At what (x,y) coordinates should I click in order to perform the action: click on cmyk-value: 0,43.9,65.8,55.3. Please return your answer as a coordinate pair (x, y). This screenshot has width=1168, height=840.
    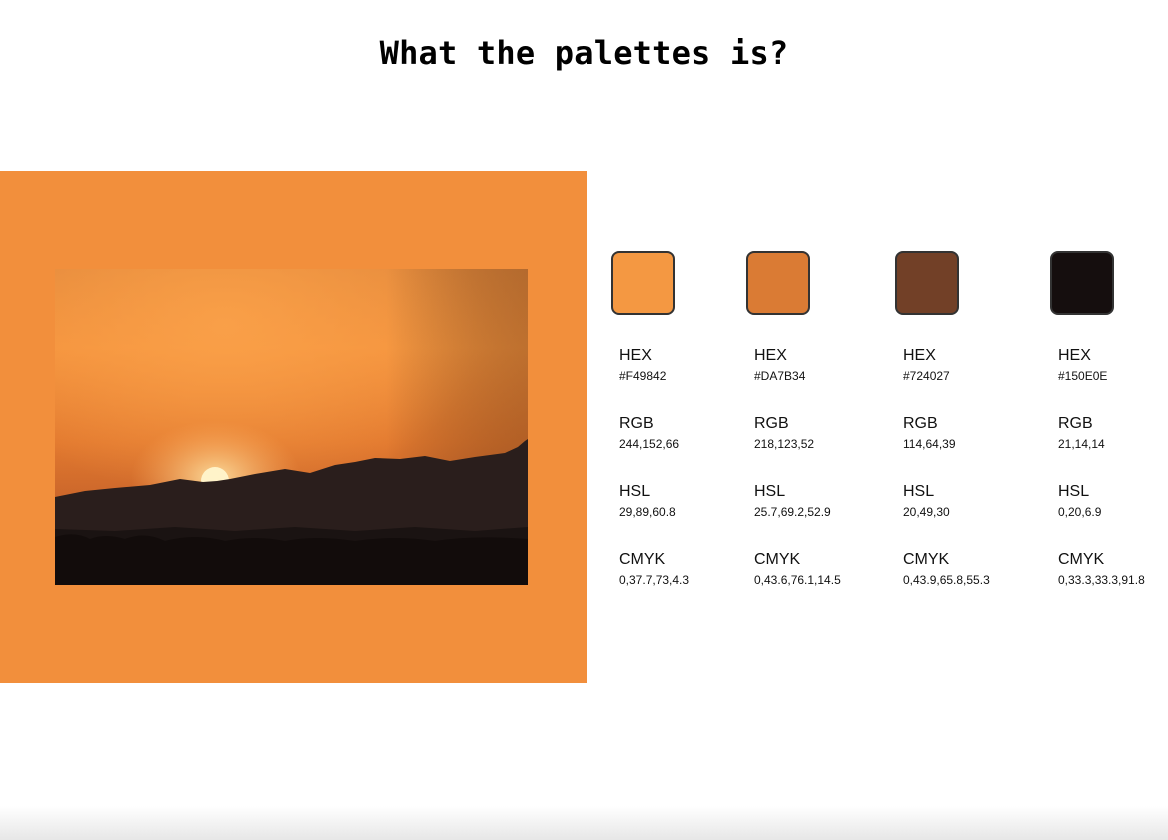
    Looking at the image, I should click on (963, 580).